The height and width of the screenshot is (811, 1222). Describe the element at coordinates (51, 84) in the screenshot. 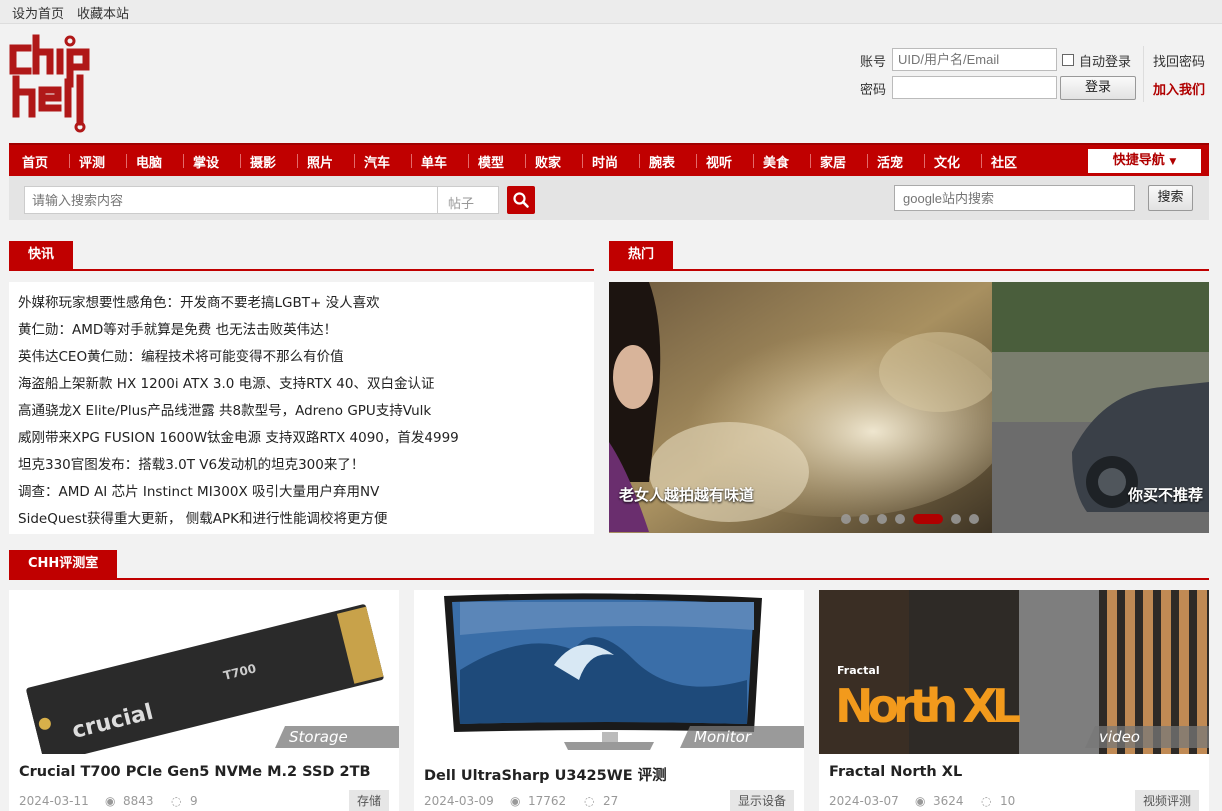

I see `site-logo` at that location.